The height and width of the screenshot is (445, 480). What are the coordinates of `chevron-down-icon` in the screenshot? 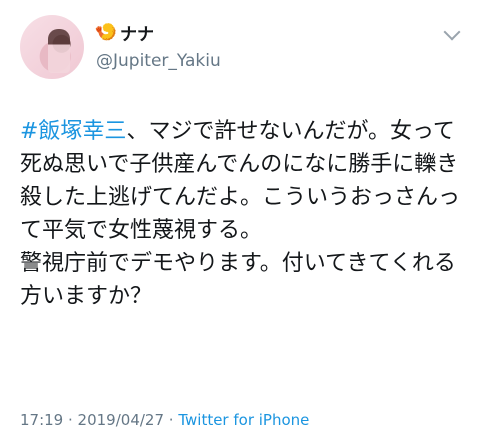 It's located at (452, 32).